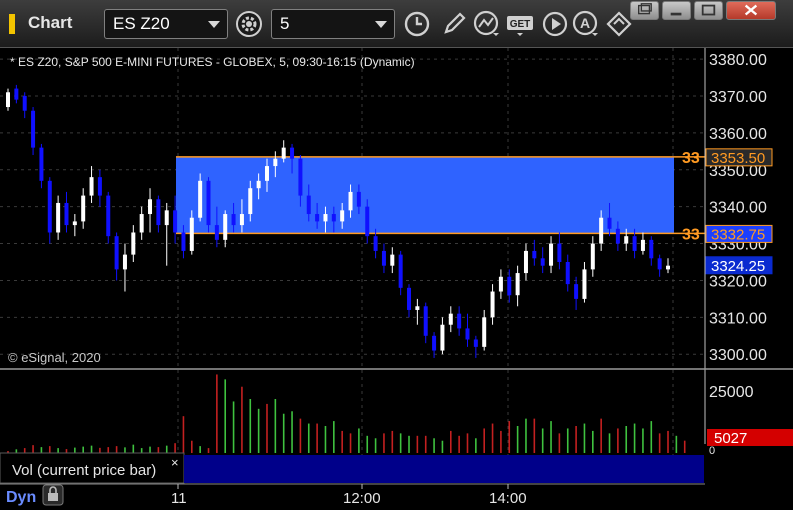 This screenshot has height=510, width=793. What do you see at coordinates (179, 498) in the screenshot?
I see `time-label: 11` at bounding box center [179, 498].